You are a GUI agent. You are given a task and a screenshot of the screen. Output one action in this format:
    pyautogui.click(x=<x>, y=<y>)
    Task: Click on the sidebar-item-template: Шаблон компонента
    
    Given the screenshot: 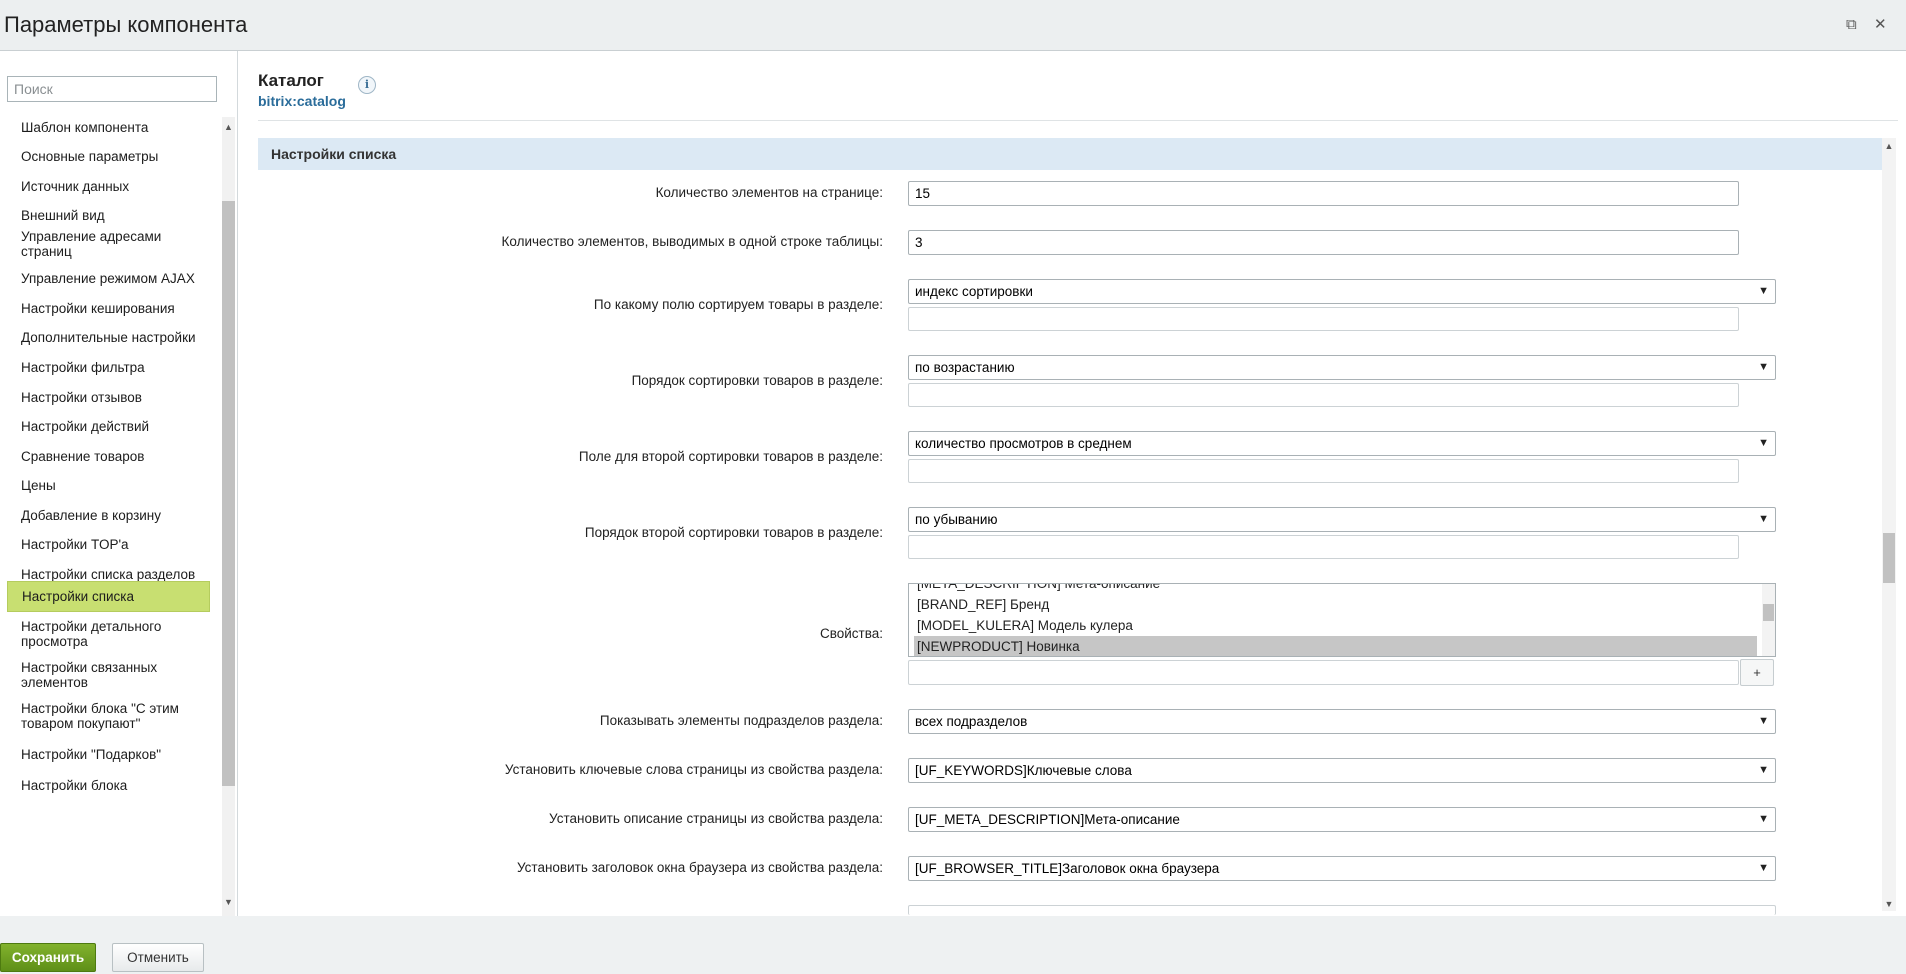 What is the action you would take?
    pyautogui.click(x=108, y=127)
    